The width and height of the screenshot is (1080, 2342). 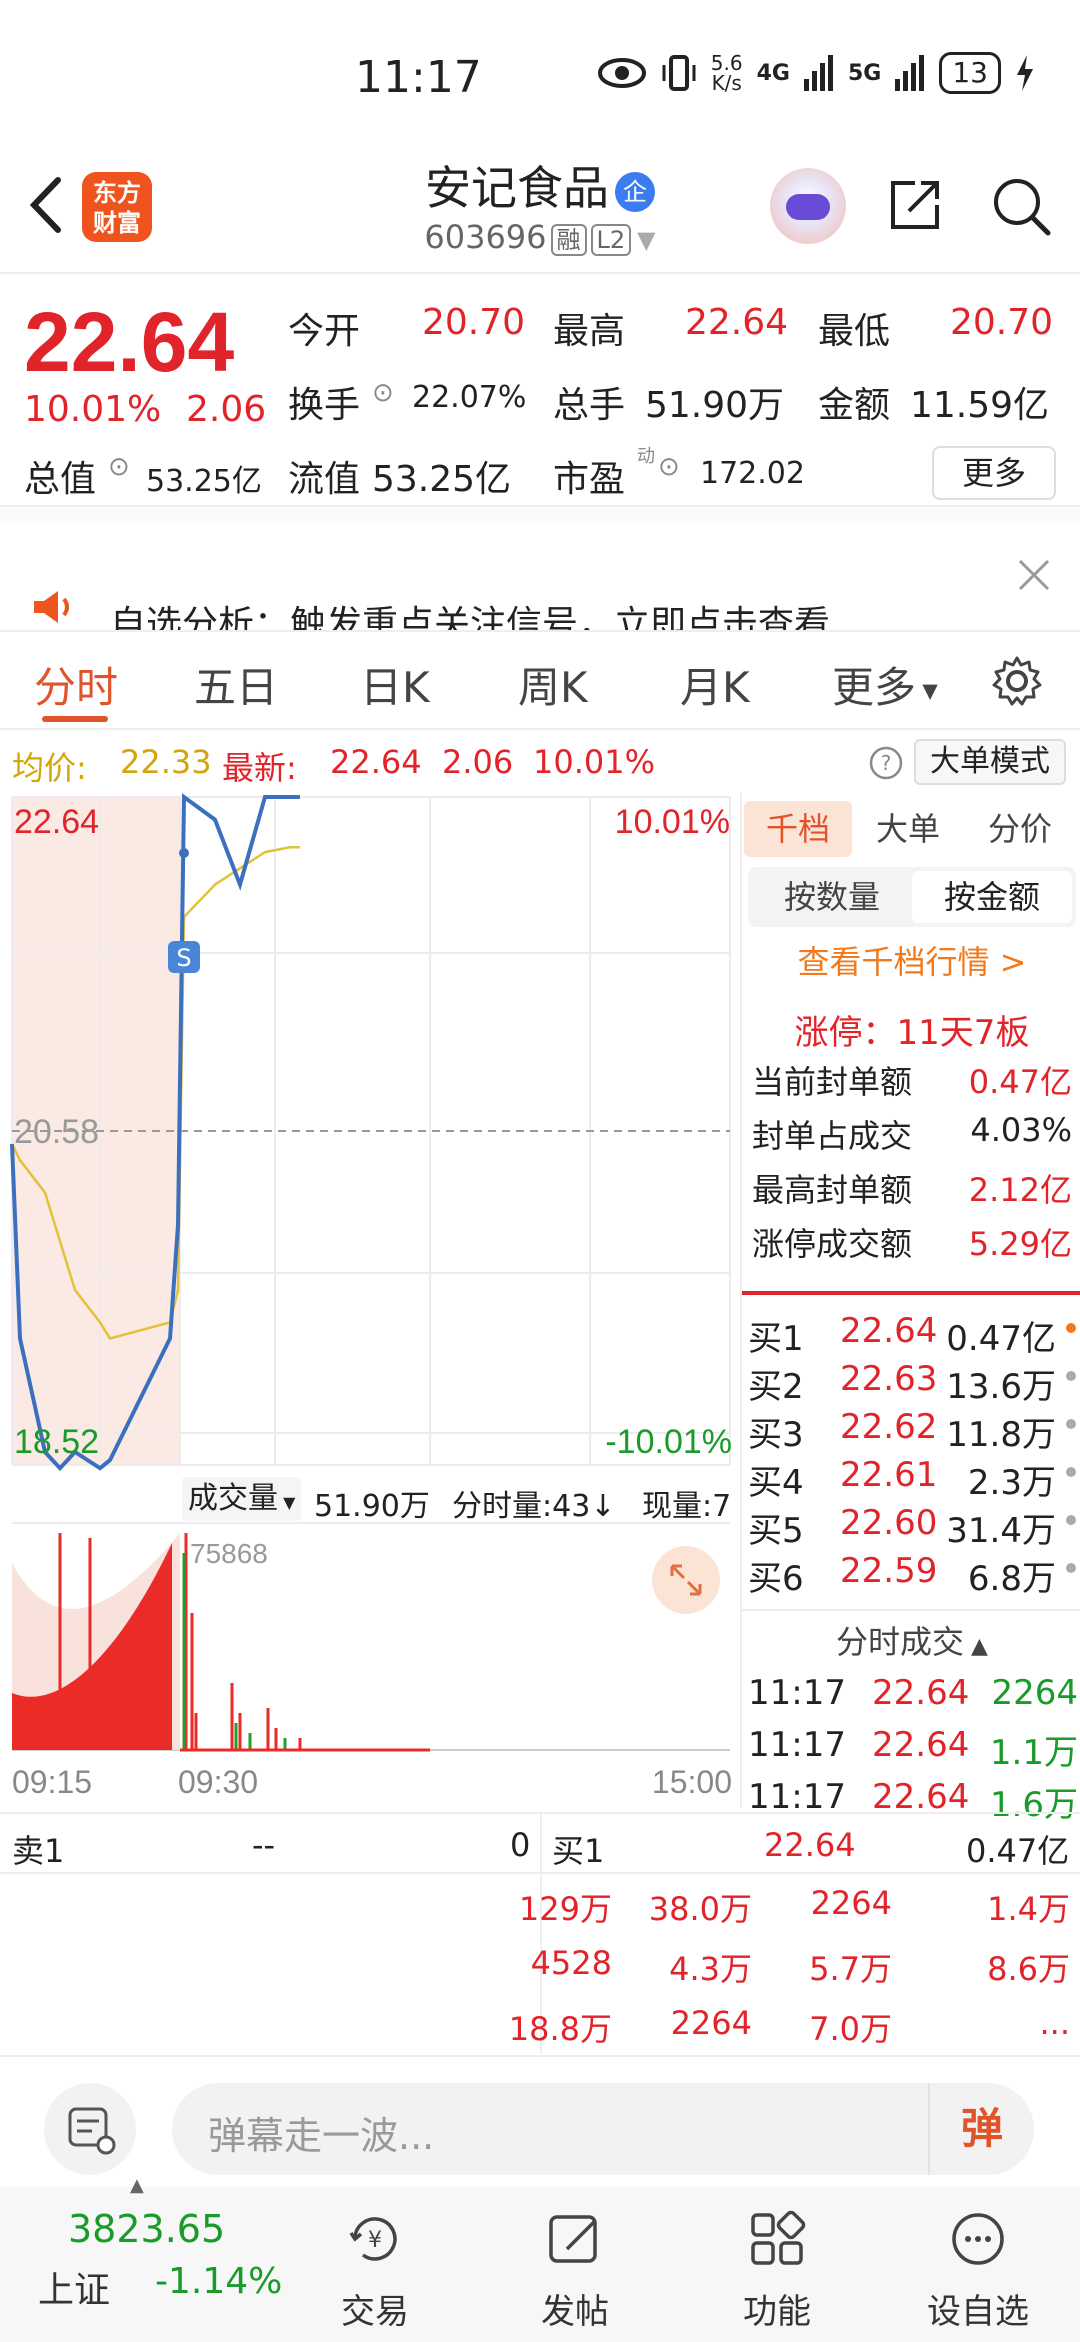 I want to click on nav-post: 发帖, so click(x=575, y=2269).